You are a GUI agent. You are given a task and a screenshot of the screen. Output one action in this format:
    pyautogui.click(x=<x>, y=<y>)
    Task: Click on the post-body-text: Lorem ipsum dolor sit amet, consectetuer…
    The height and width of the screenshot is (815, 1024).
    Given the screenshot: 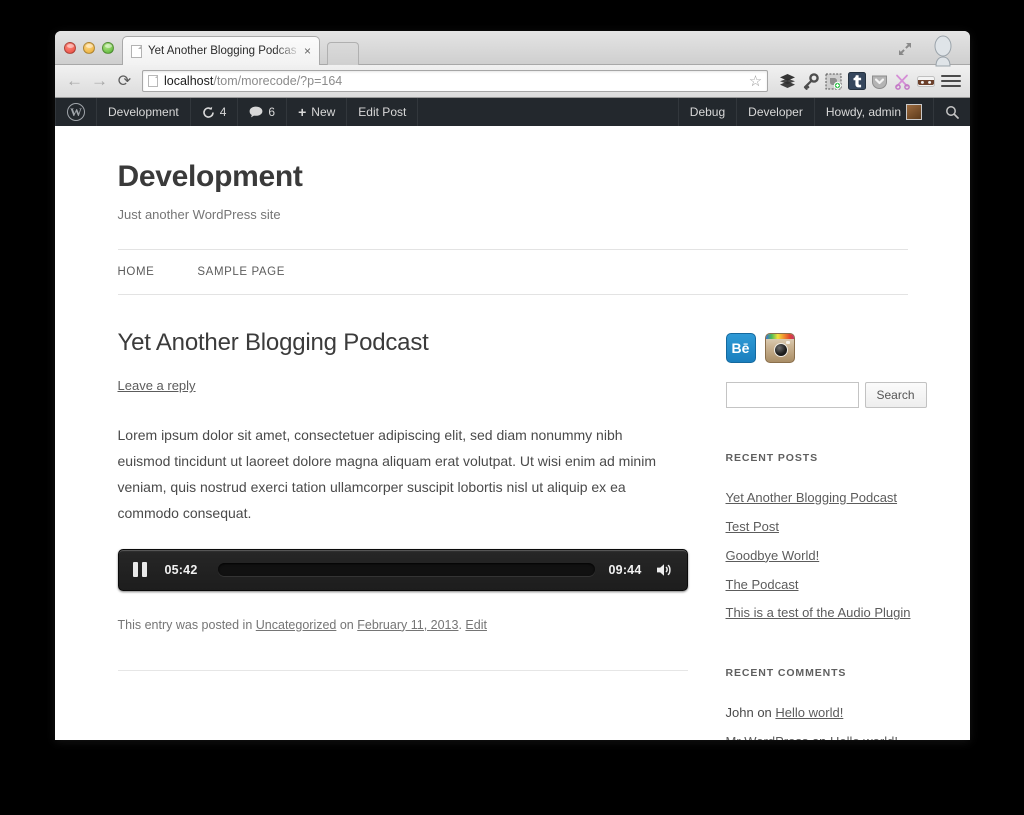 What is the action you would take?
    pyautogui.click(x=387, y=474)
    